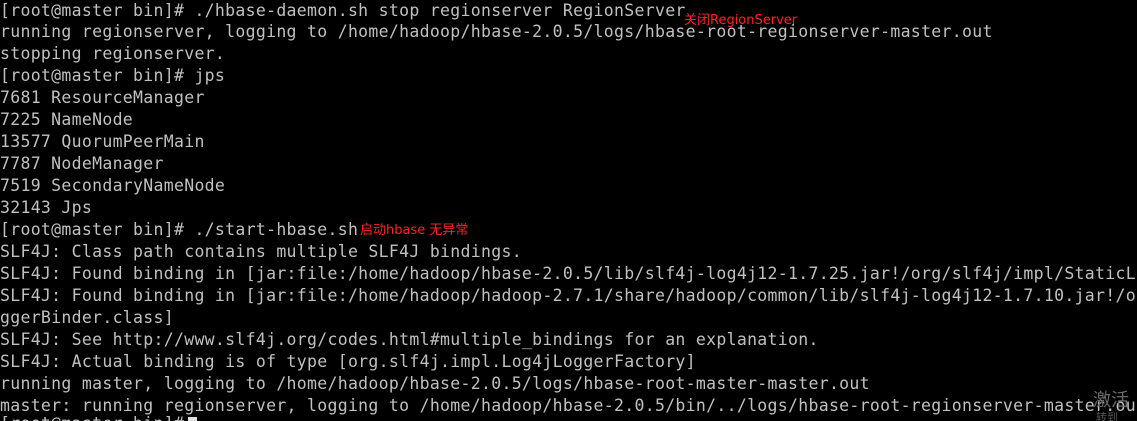  What do you see at coordinates (192, 419) in the screenshot?
I see `terminal-cursor` at bounding box center [192, 419].